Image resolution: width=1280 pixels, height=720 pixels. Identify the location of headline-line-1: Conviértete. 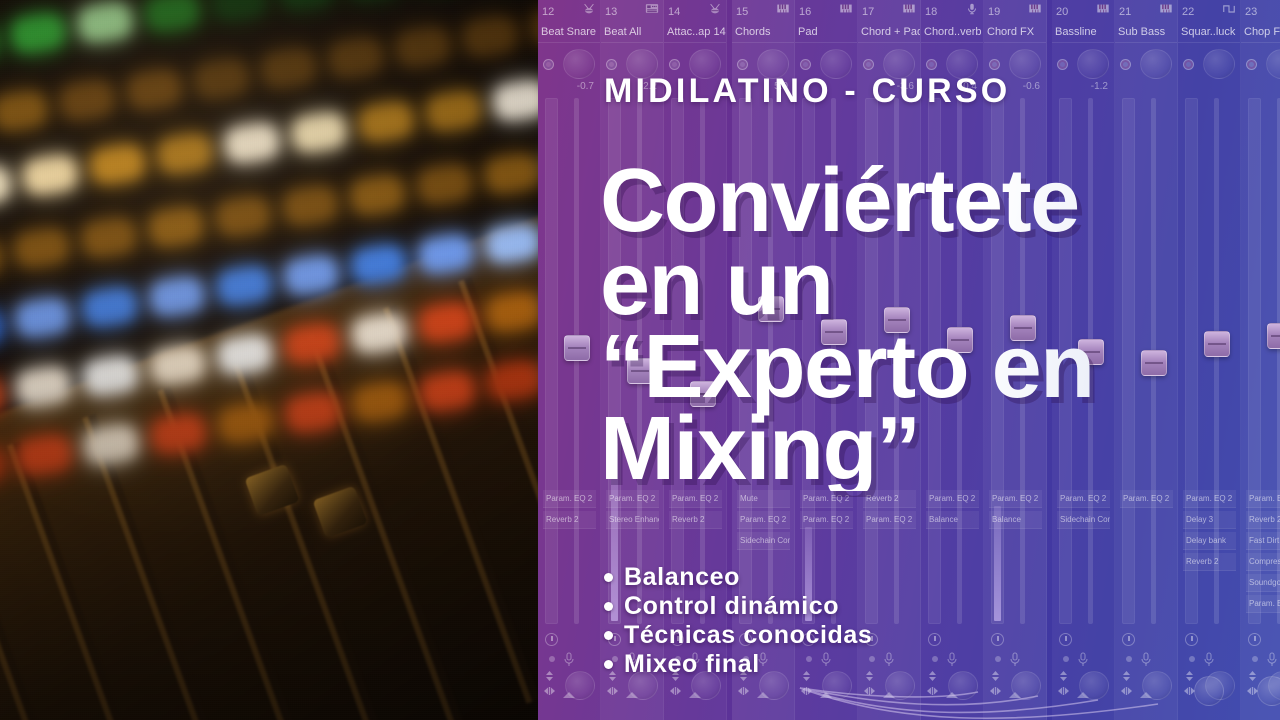
(839, 201).